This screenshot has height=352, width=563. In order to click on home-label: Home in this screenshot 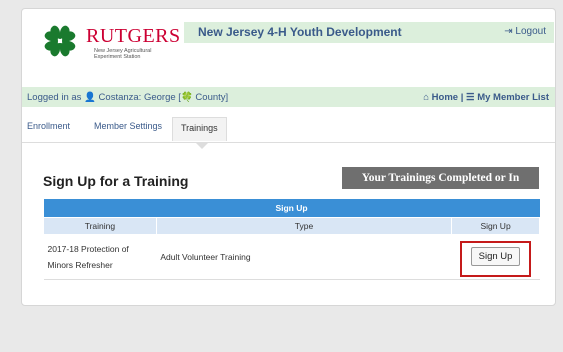, I will do `click(445, 97)`.